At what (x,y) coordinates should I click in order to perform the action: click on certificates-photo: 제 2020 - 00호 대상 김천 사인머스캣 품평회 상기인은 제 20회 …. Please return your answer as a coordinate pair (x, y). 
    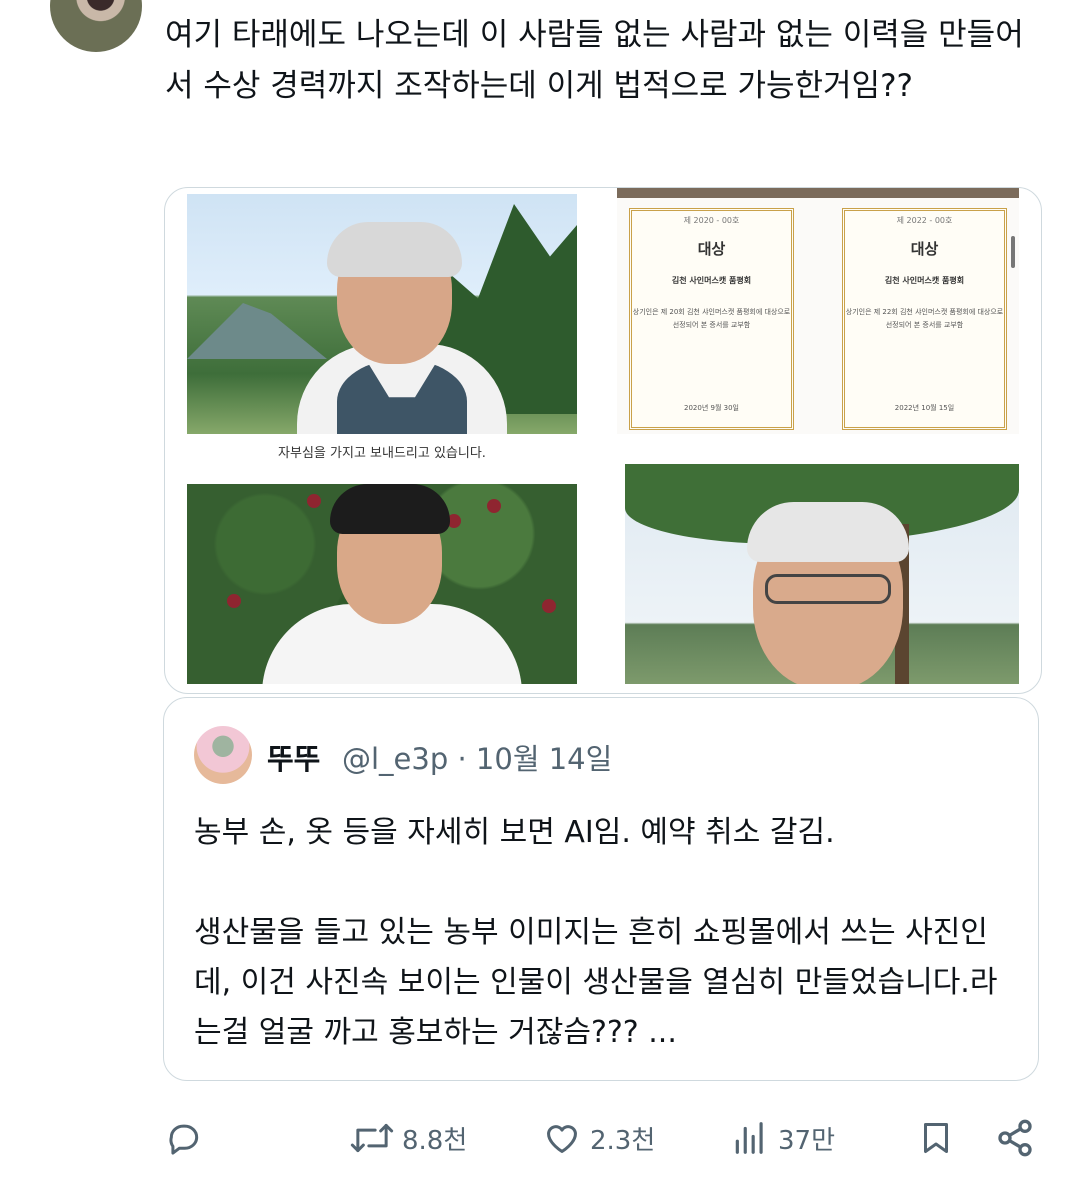
    Looking at the image, I should click on (818, 311).